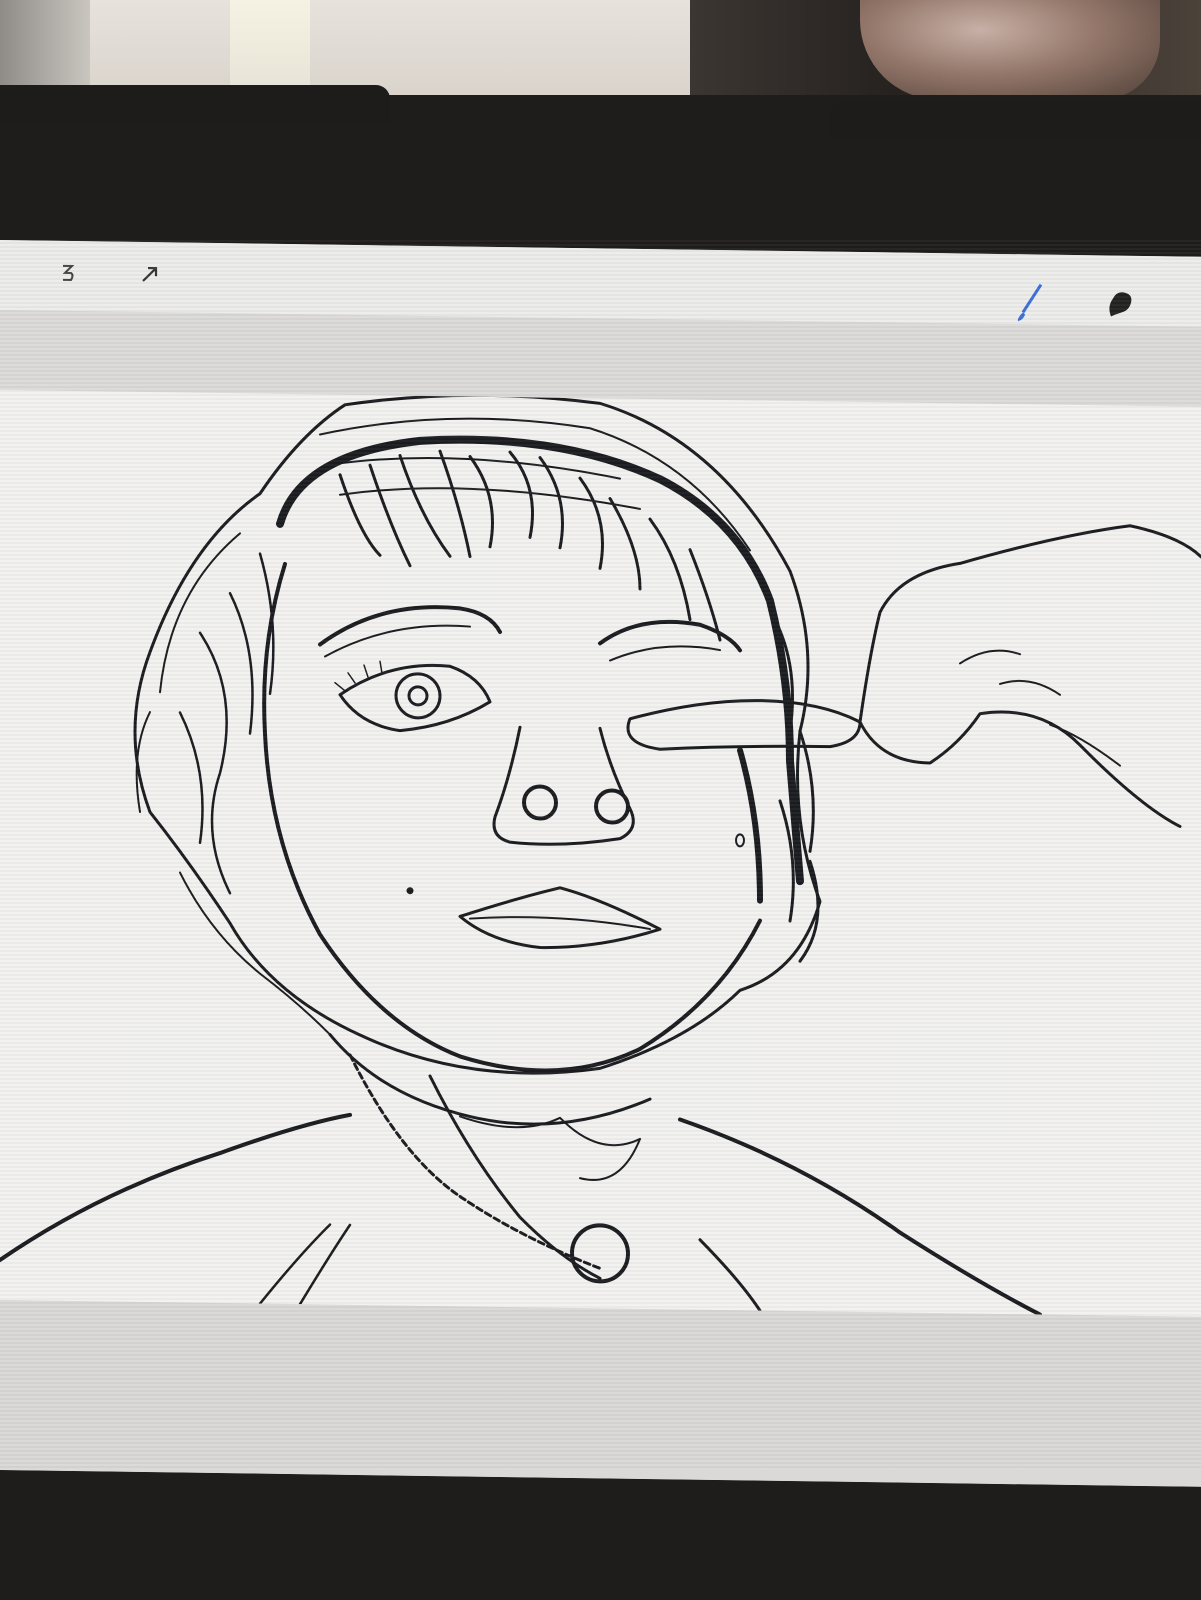  Describe the element at coordinates (540, 660) in the screenshot. I see `hair-inner` at that location.